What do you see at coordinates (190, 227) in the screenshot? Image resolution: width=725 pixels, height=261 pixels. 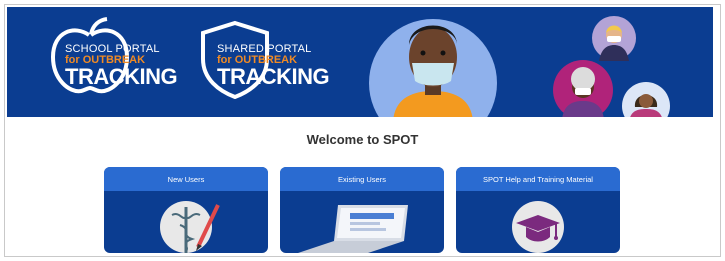 I see `caduceus-pen-icon` at bounding box center [190, 227].